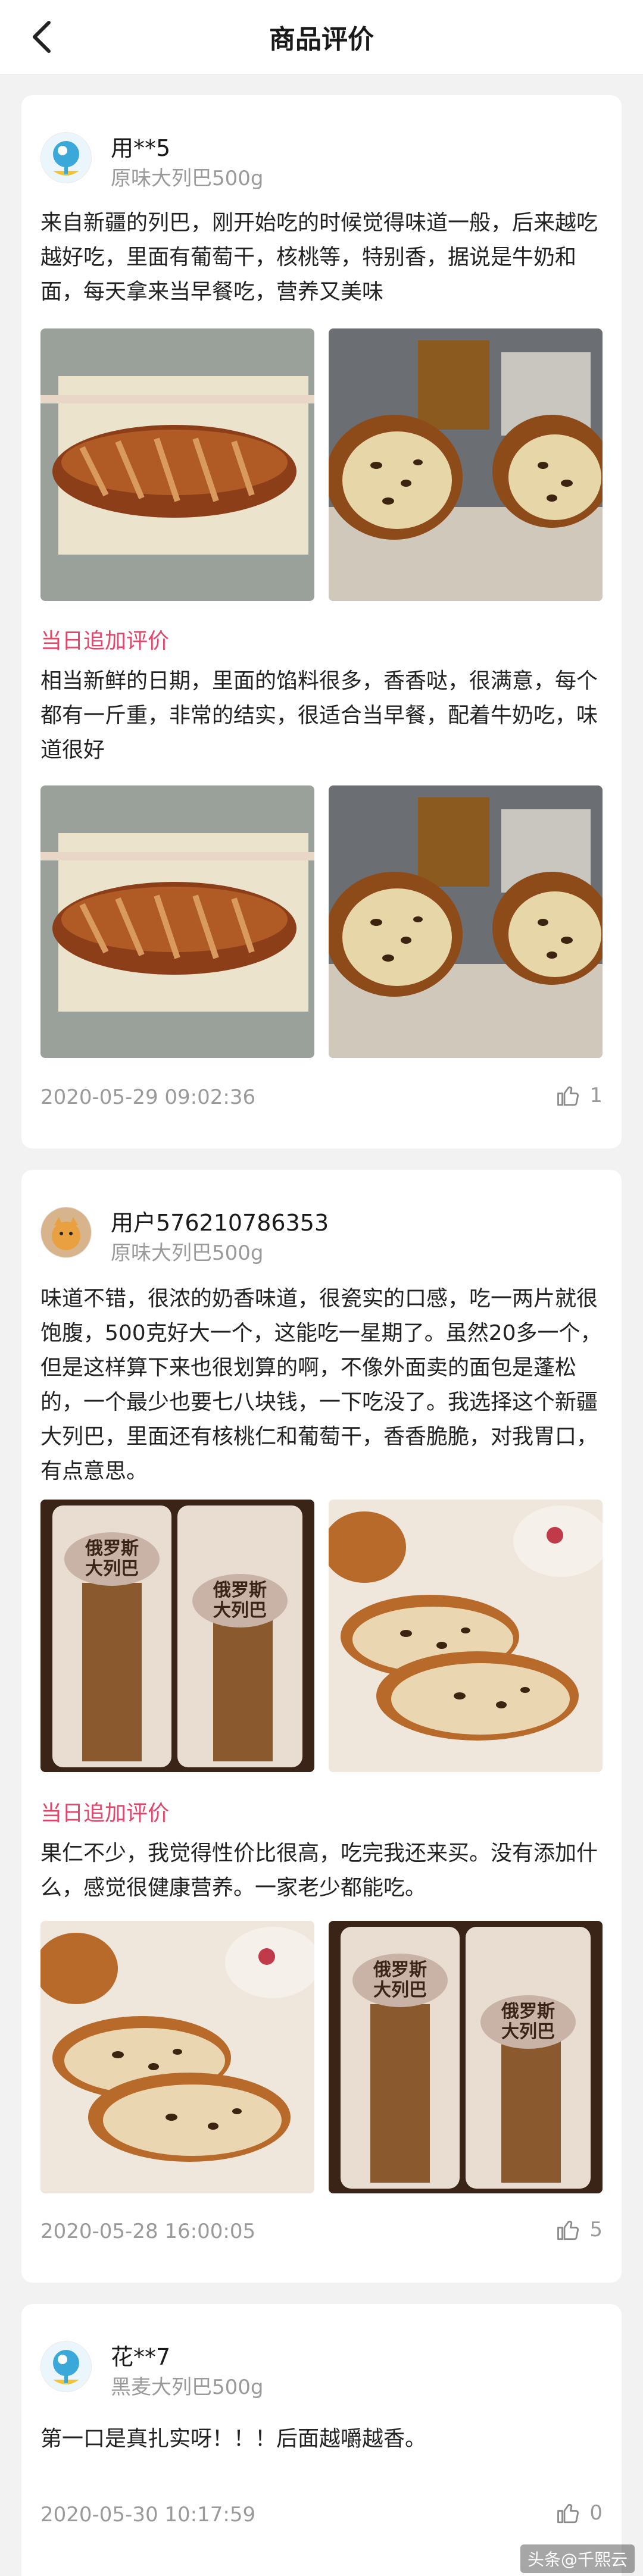  Describe the element at coordinates (233, 2439) in the screenshot. I see `review-text: 第一口是真扎实呀！！！后面越嚼越香。` at that location.